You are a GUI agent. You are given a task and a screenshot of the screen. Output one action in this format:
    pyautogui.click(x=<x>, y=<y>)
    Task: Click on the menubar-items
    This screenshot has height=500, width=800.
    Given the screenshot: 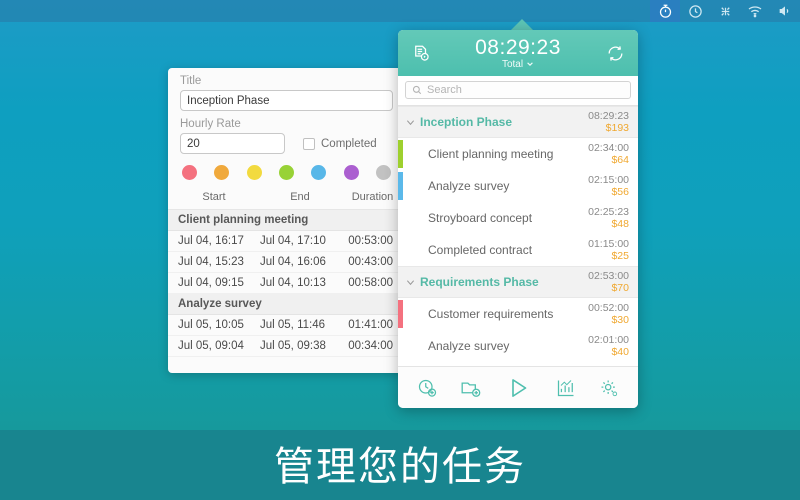 What is the action you would take?
    pyautogui.click(x=725, y=11)
    